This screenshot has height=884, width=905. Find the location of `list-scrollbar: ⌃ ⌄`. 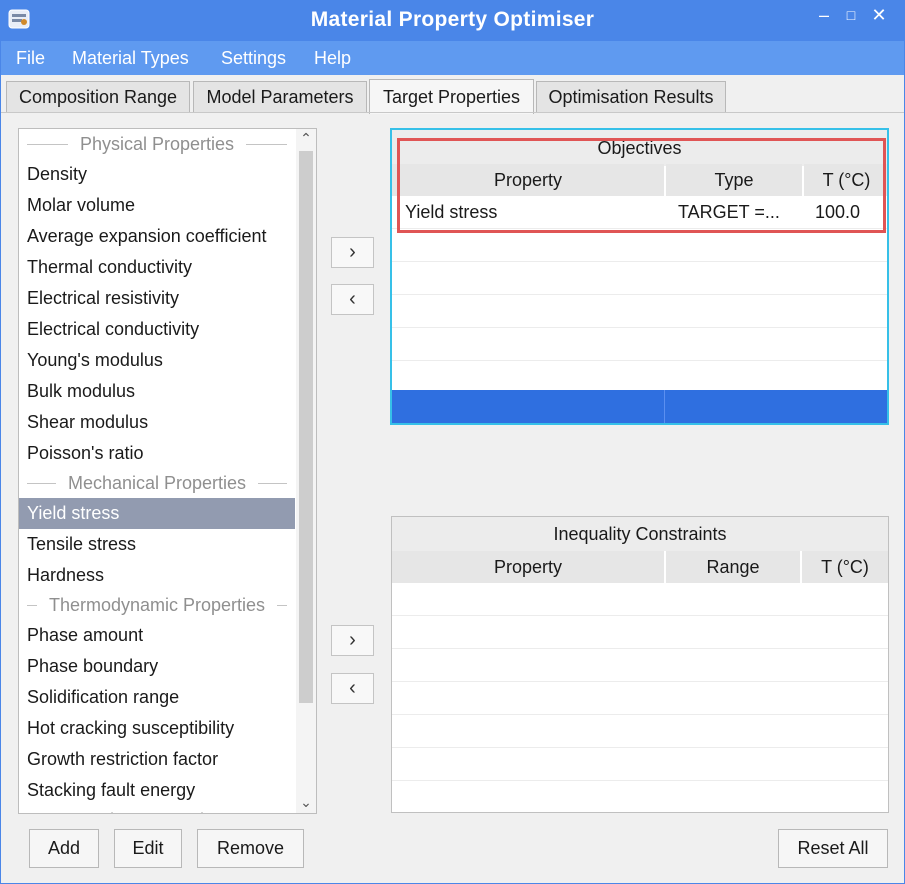

list-scrollbar: ⌃ ⌄ is located at coordinates (306, 471).